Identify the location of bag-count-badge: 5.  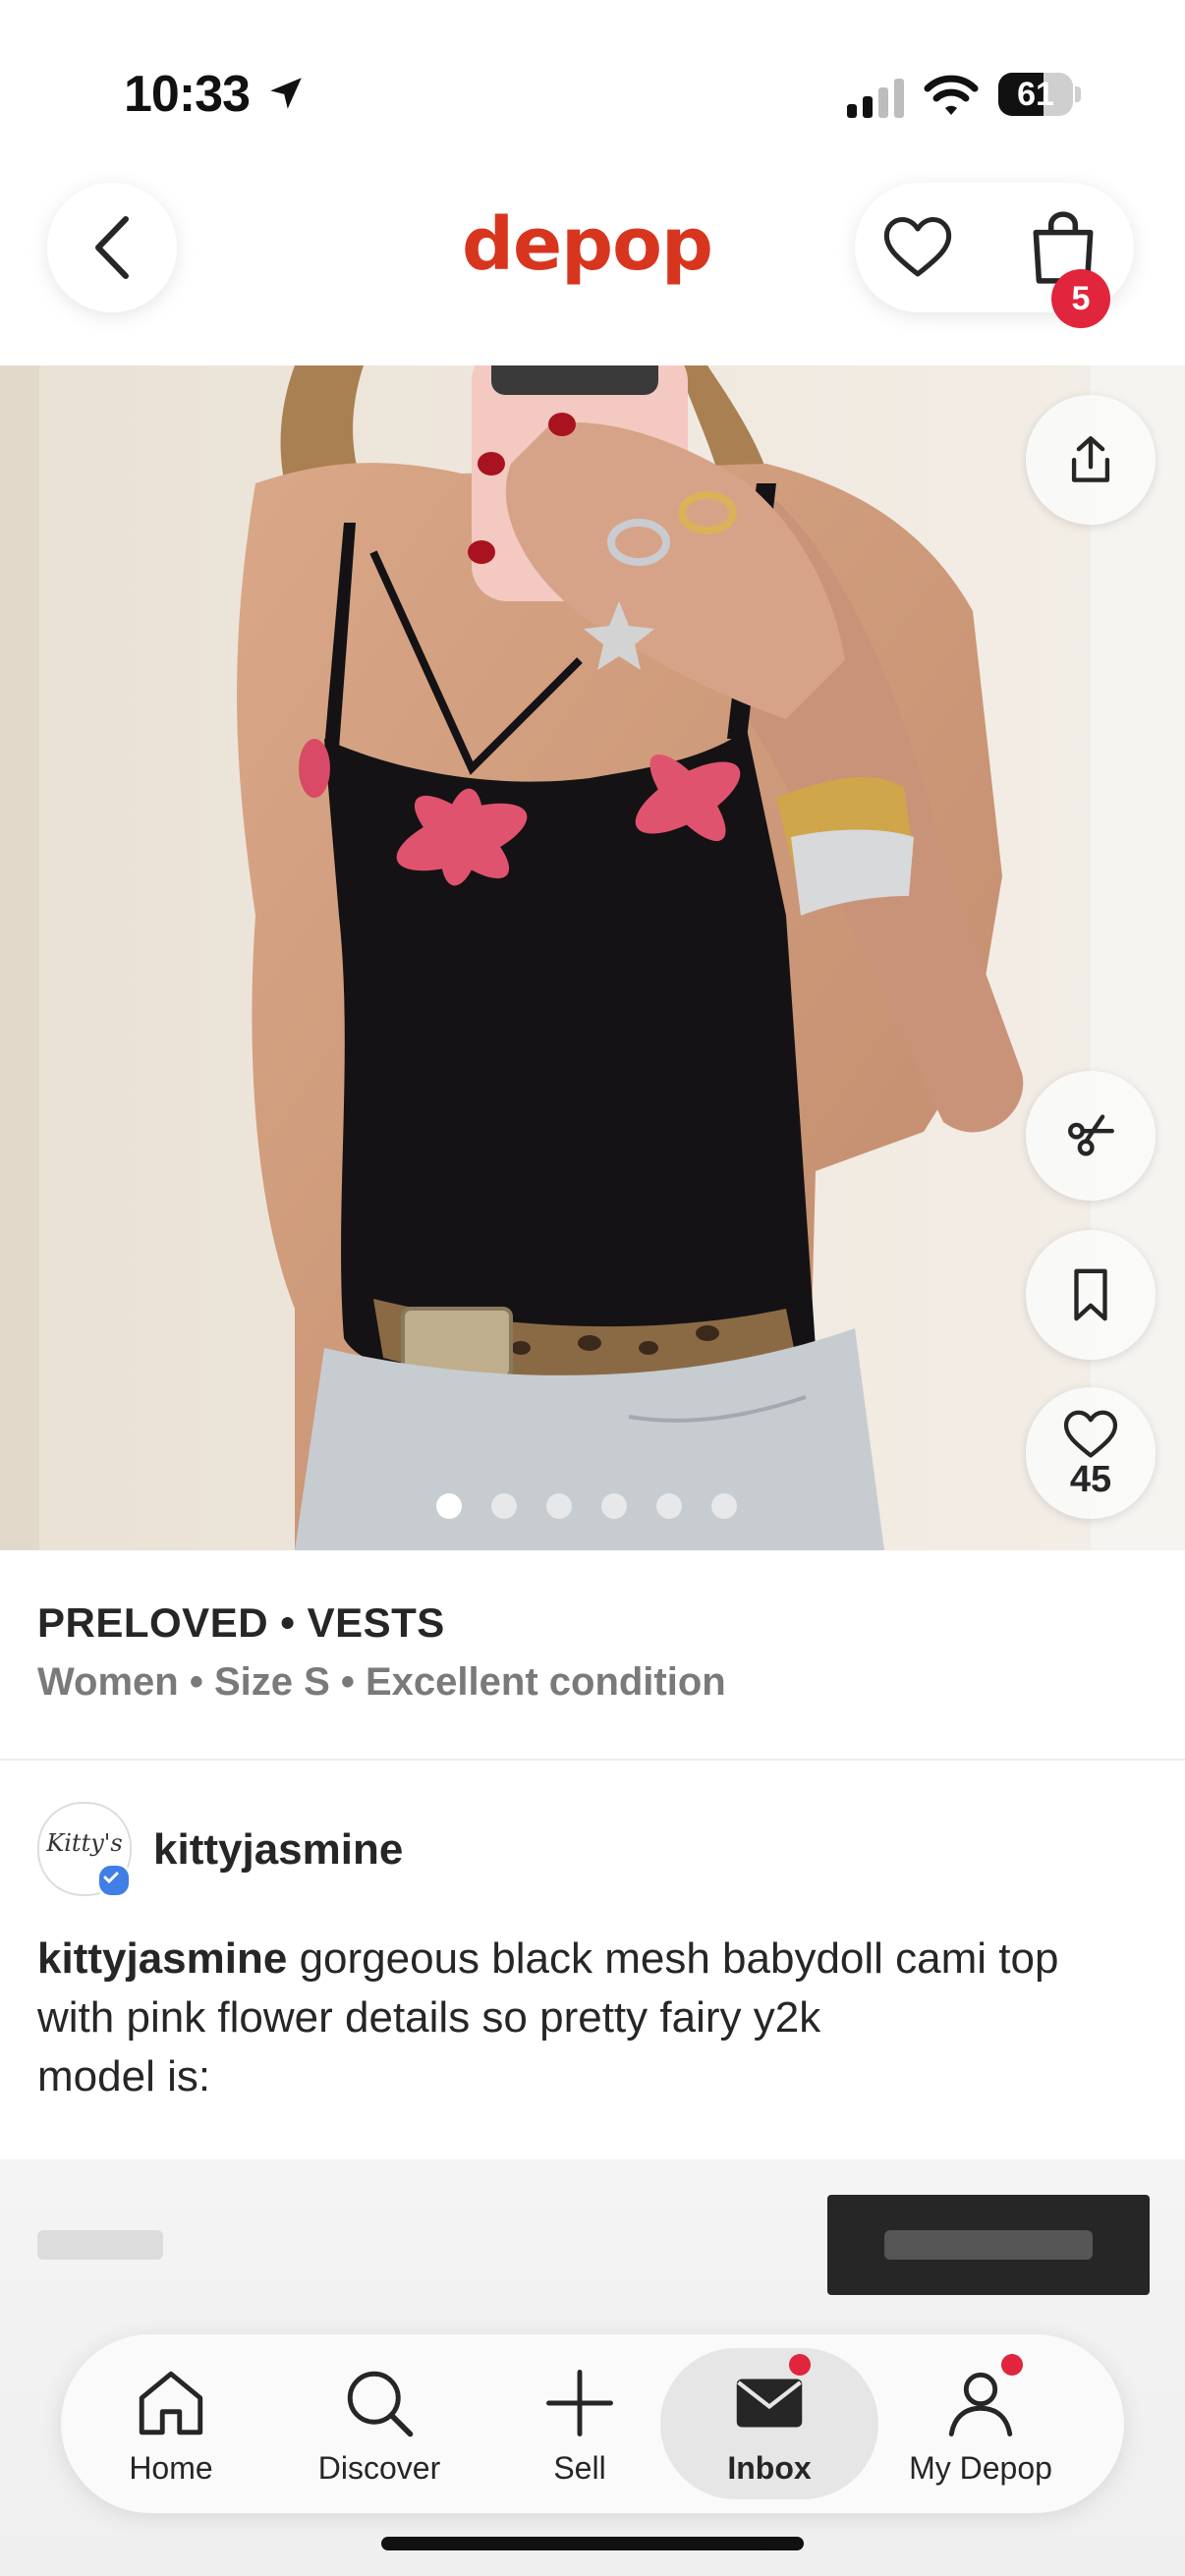
(1080, 298).